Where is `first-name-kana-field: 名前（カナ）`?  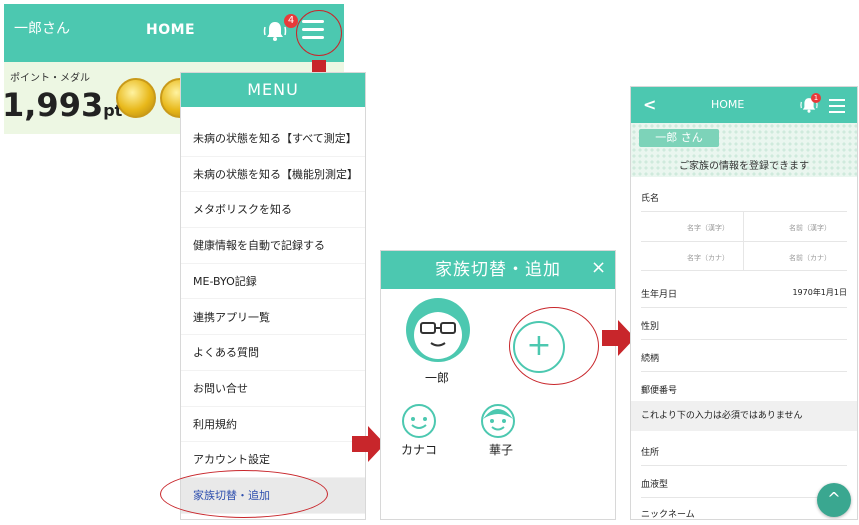
first-name-kana-field: 名前（カナ） is located at coordinates (810, 258).